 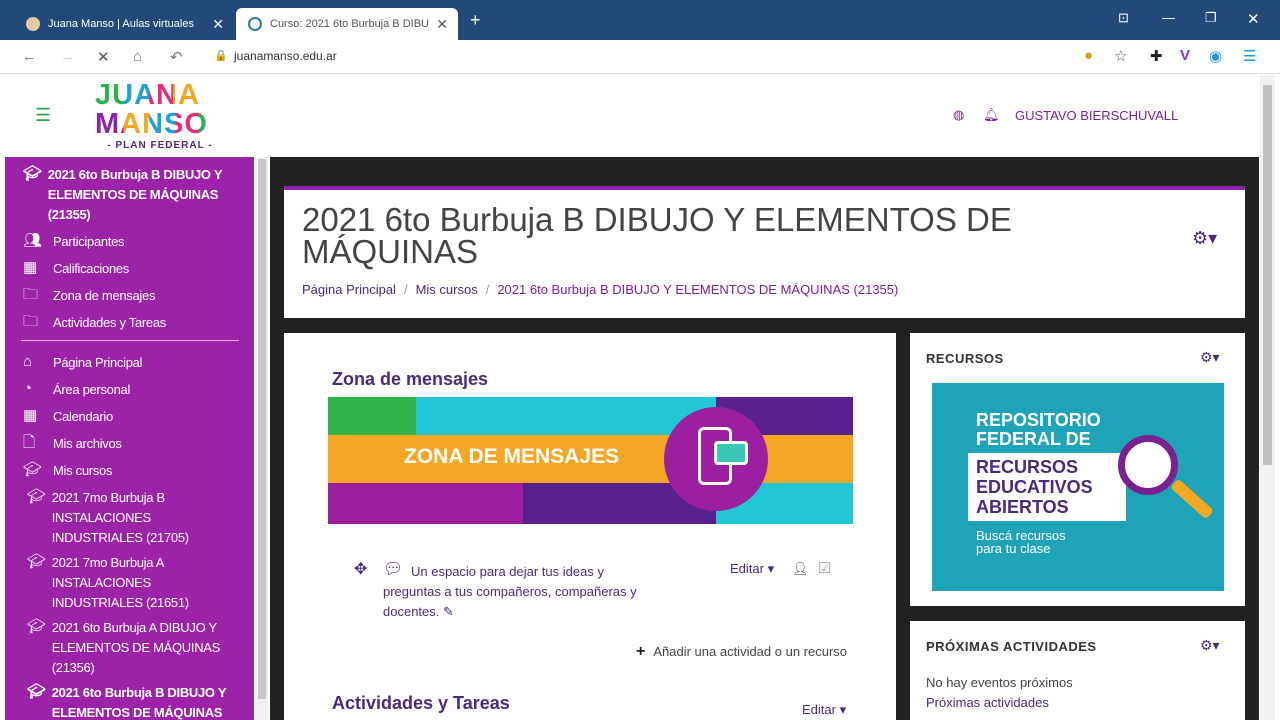 What do you see at coordinates (991, 115) in the screenshot?
I see `bell-icon: 🔔︎` at bounding box center [991, 115].